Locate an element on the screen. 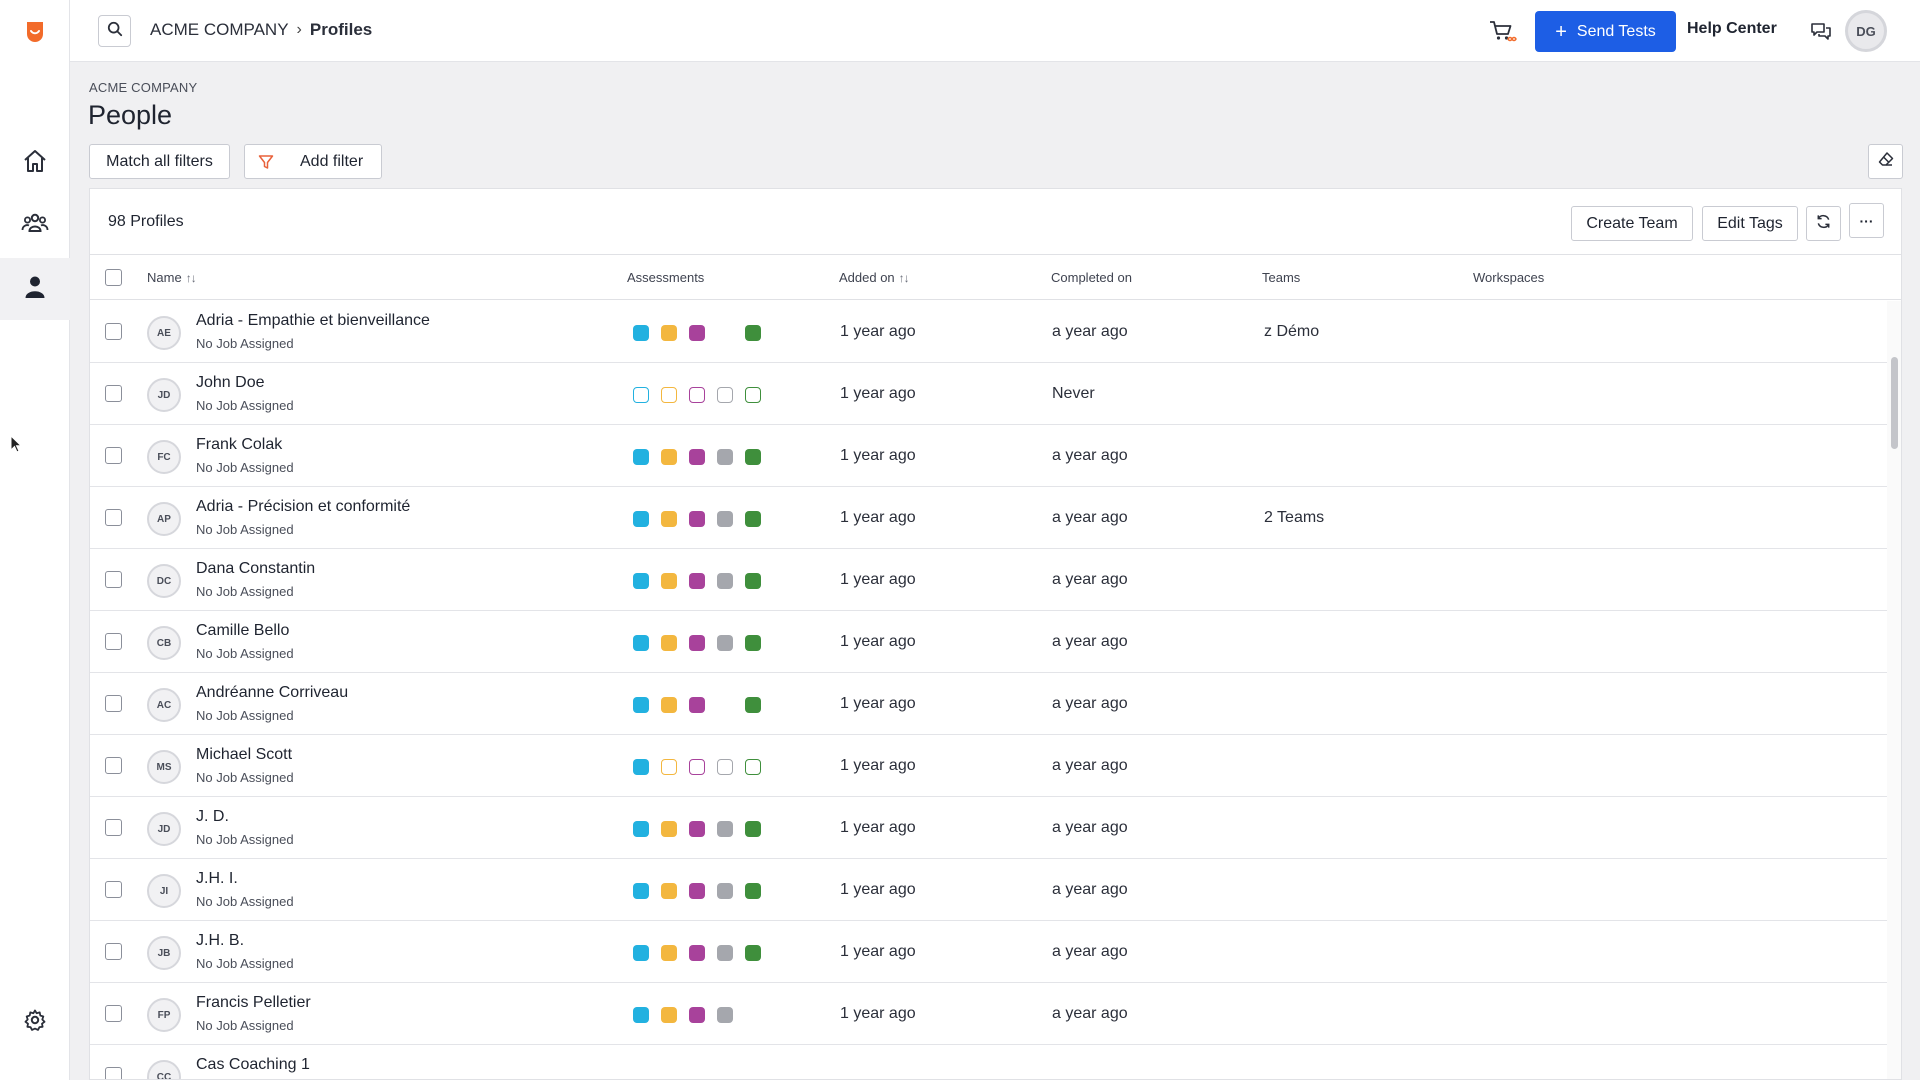 The width and height of the screenshot is (1920, 1080). profile-name-link: J.H. B. is located at coordinates (220, 941).